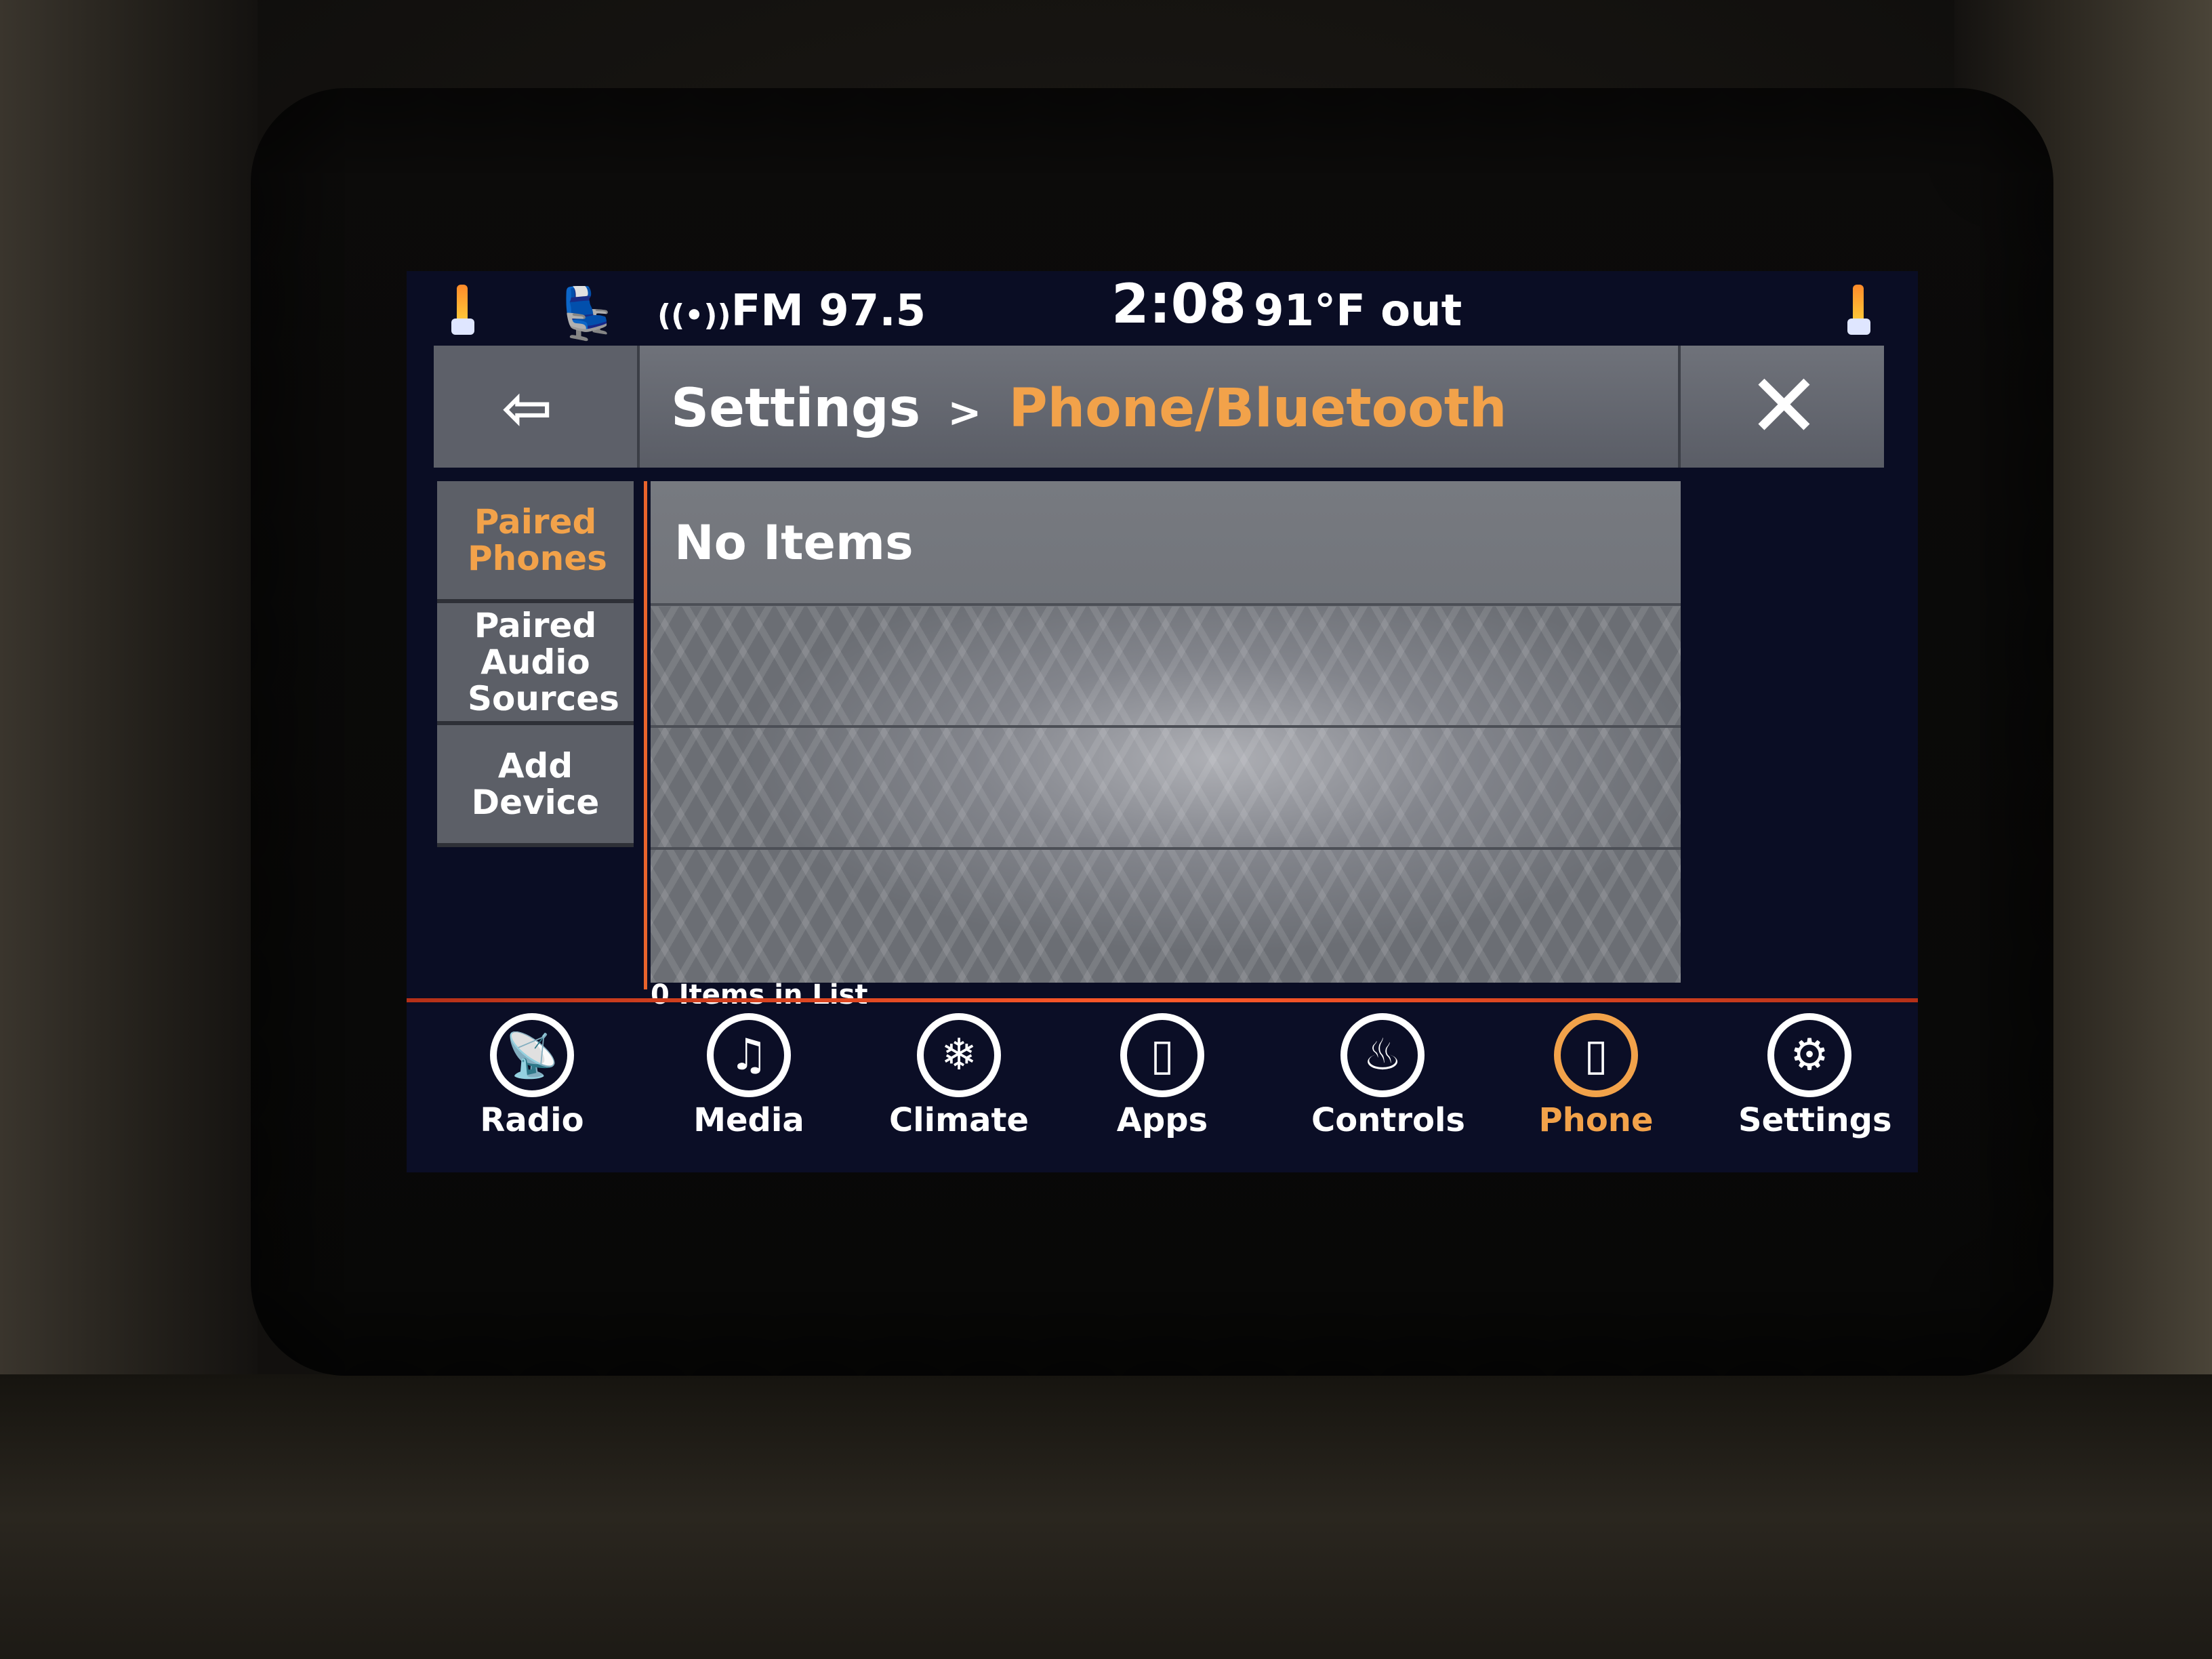  I want to click on fan-icon: ❄, so click(959, 1055).